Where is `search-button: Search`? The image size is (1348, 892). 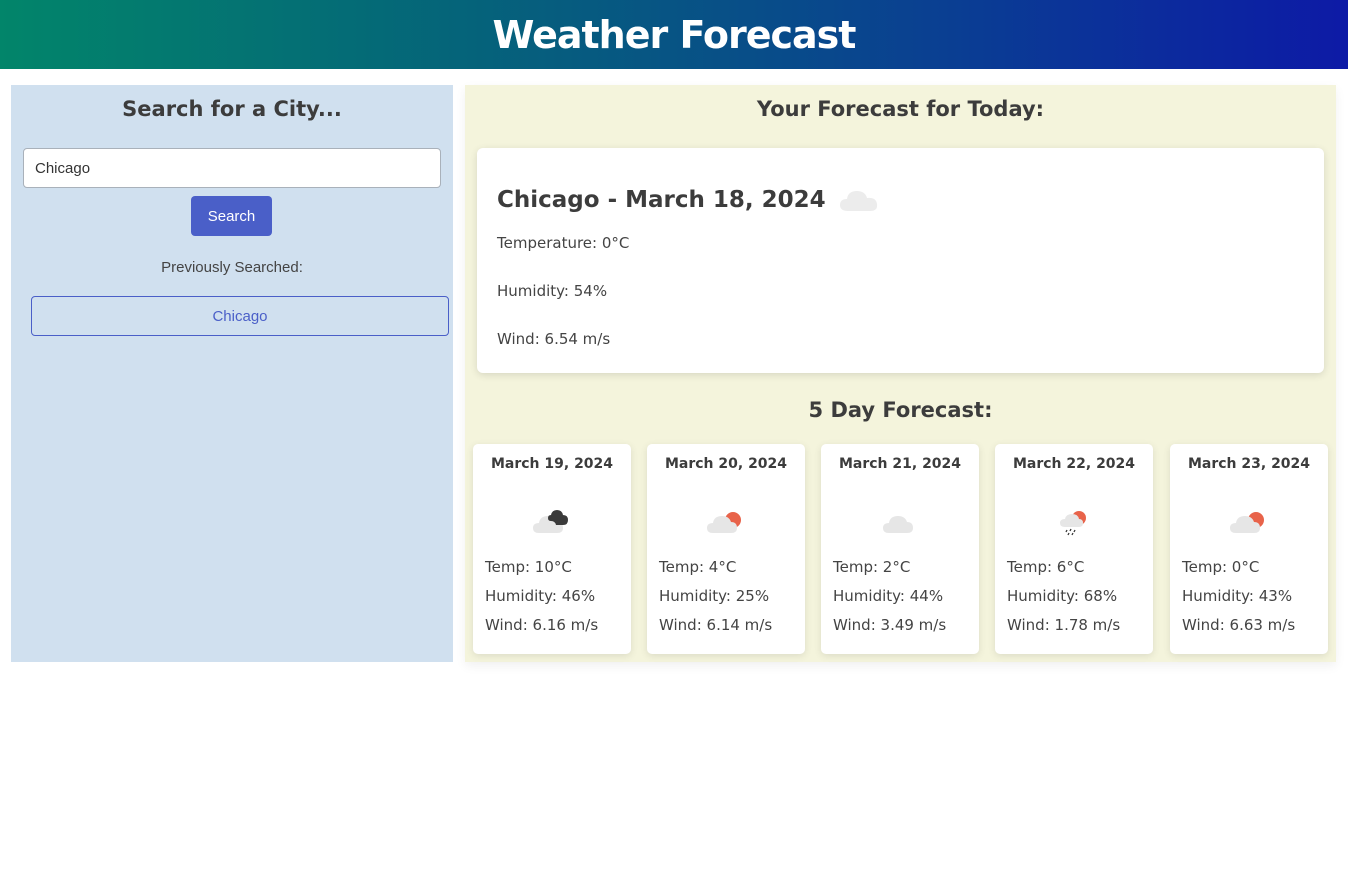
search-button: Search is located at coordinates (231, 216).